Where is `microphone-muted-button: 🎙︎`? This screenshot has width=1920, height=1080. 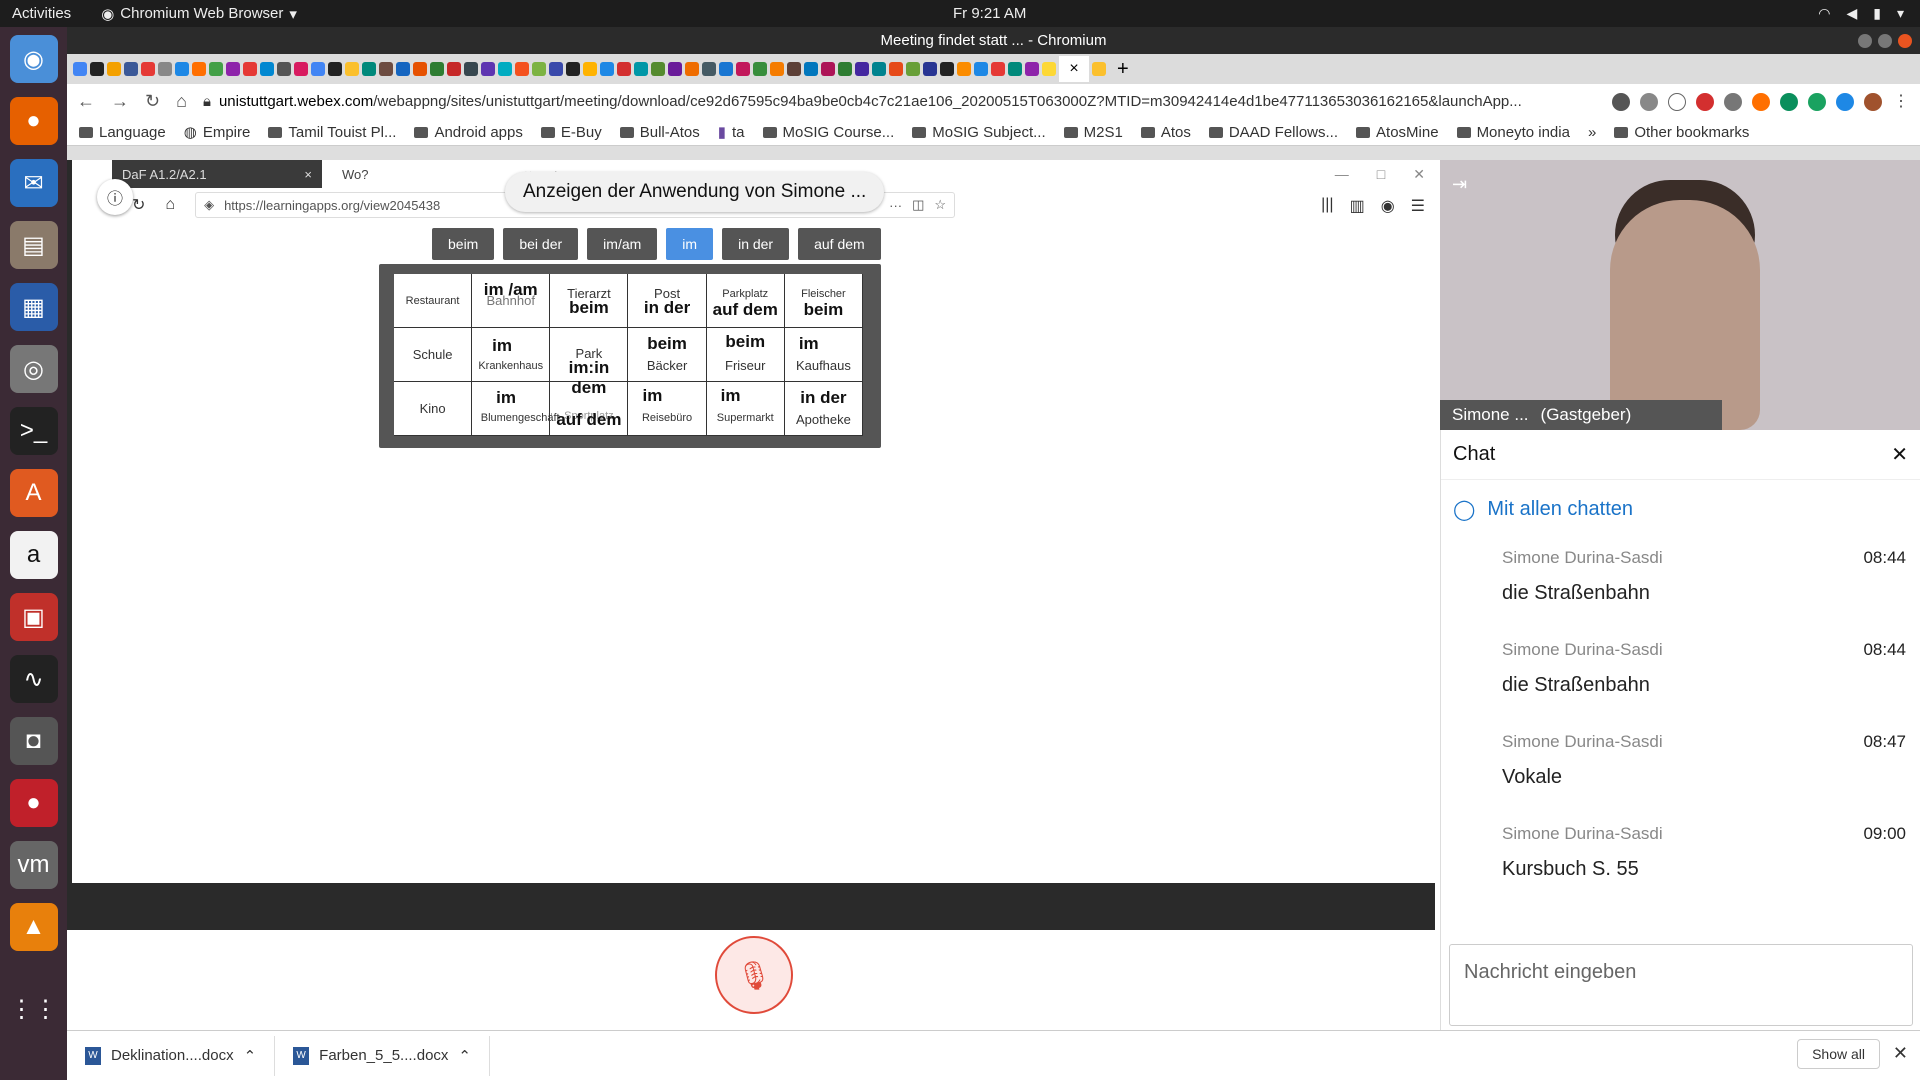
microphone-muted-button: 🎙︎ is located at coordinates (754, 975).